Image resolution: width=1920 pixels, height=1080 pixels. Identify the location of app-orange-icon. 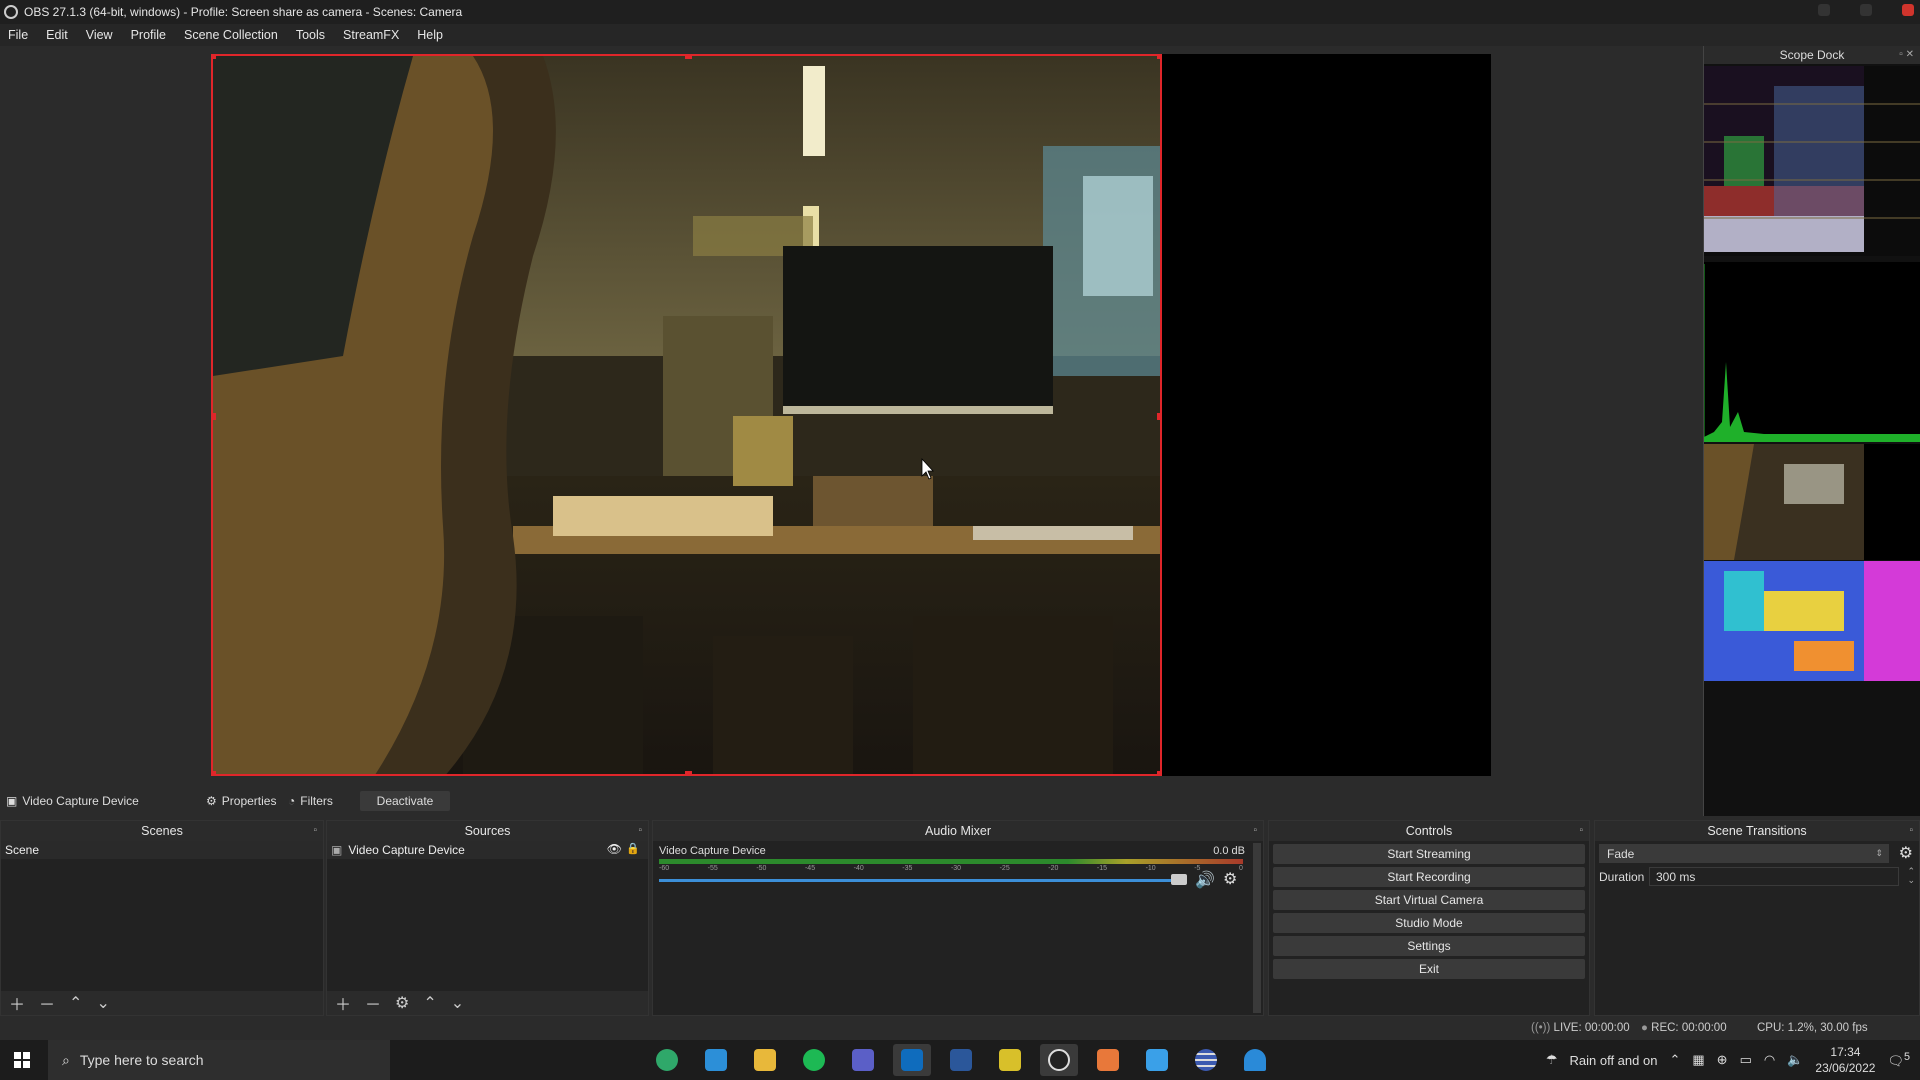
(1108, 1060).